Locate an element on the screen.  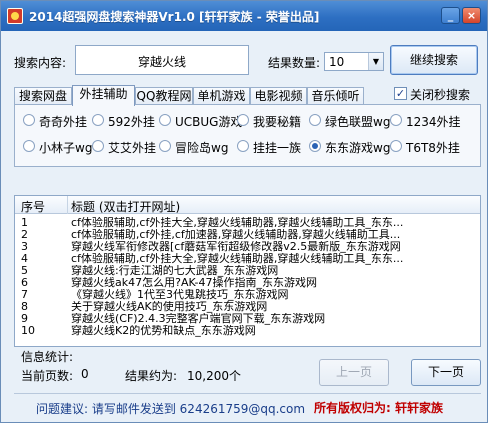
table-row: 6 穿越火线ak47怎么用?AK-47操作指南_东东游戏网 is located at coordinates (247, 283).